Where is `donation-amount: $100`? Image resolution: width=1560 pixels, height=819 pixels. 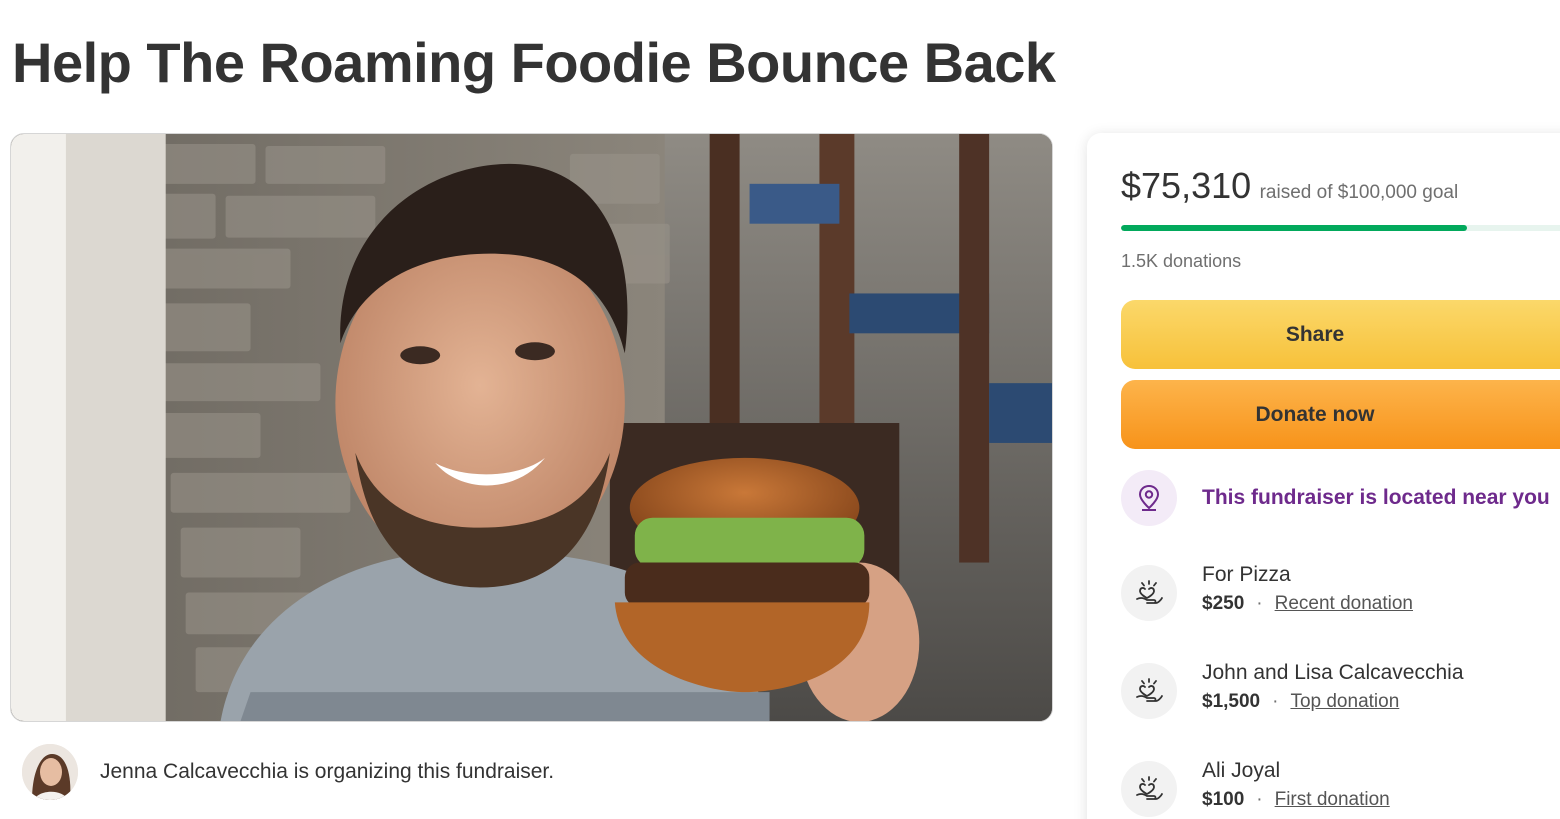 donation-amount: $100 is located at coordinates (1223, 799).